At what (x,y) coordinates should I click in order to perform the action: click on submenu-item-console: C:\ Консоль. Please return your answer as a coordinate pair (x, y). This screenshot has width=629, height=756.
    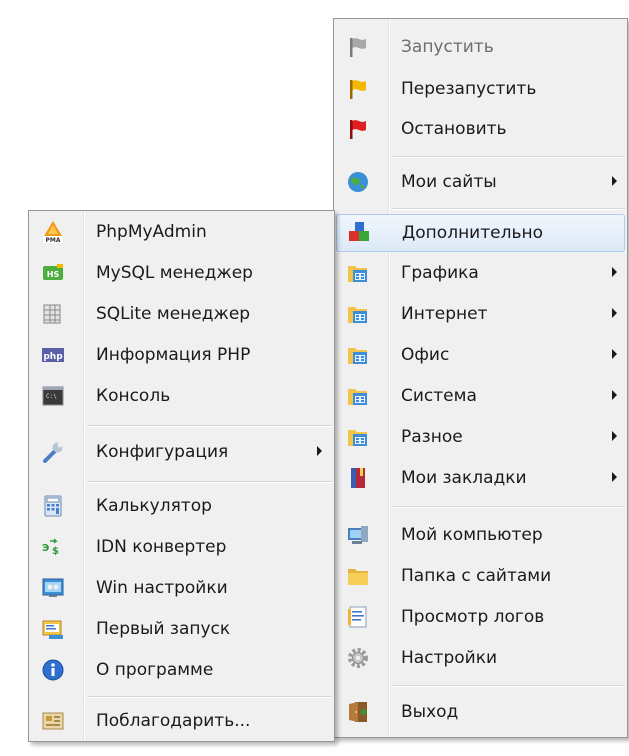
    Looking at the image, I should click on (181, 396).